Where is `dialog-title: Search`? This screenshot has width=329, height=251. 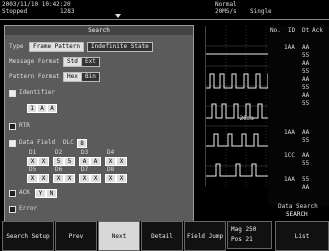 dialog-title: Search is located at coordinates (99, 30).